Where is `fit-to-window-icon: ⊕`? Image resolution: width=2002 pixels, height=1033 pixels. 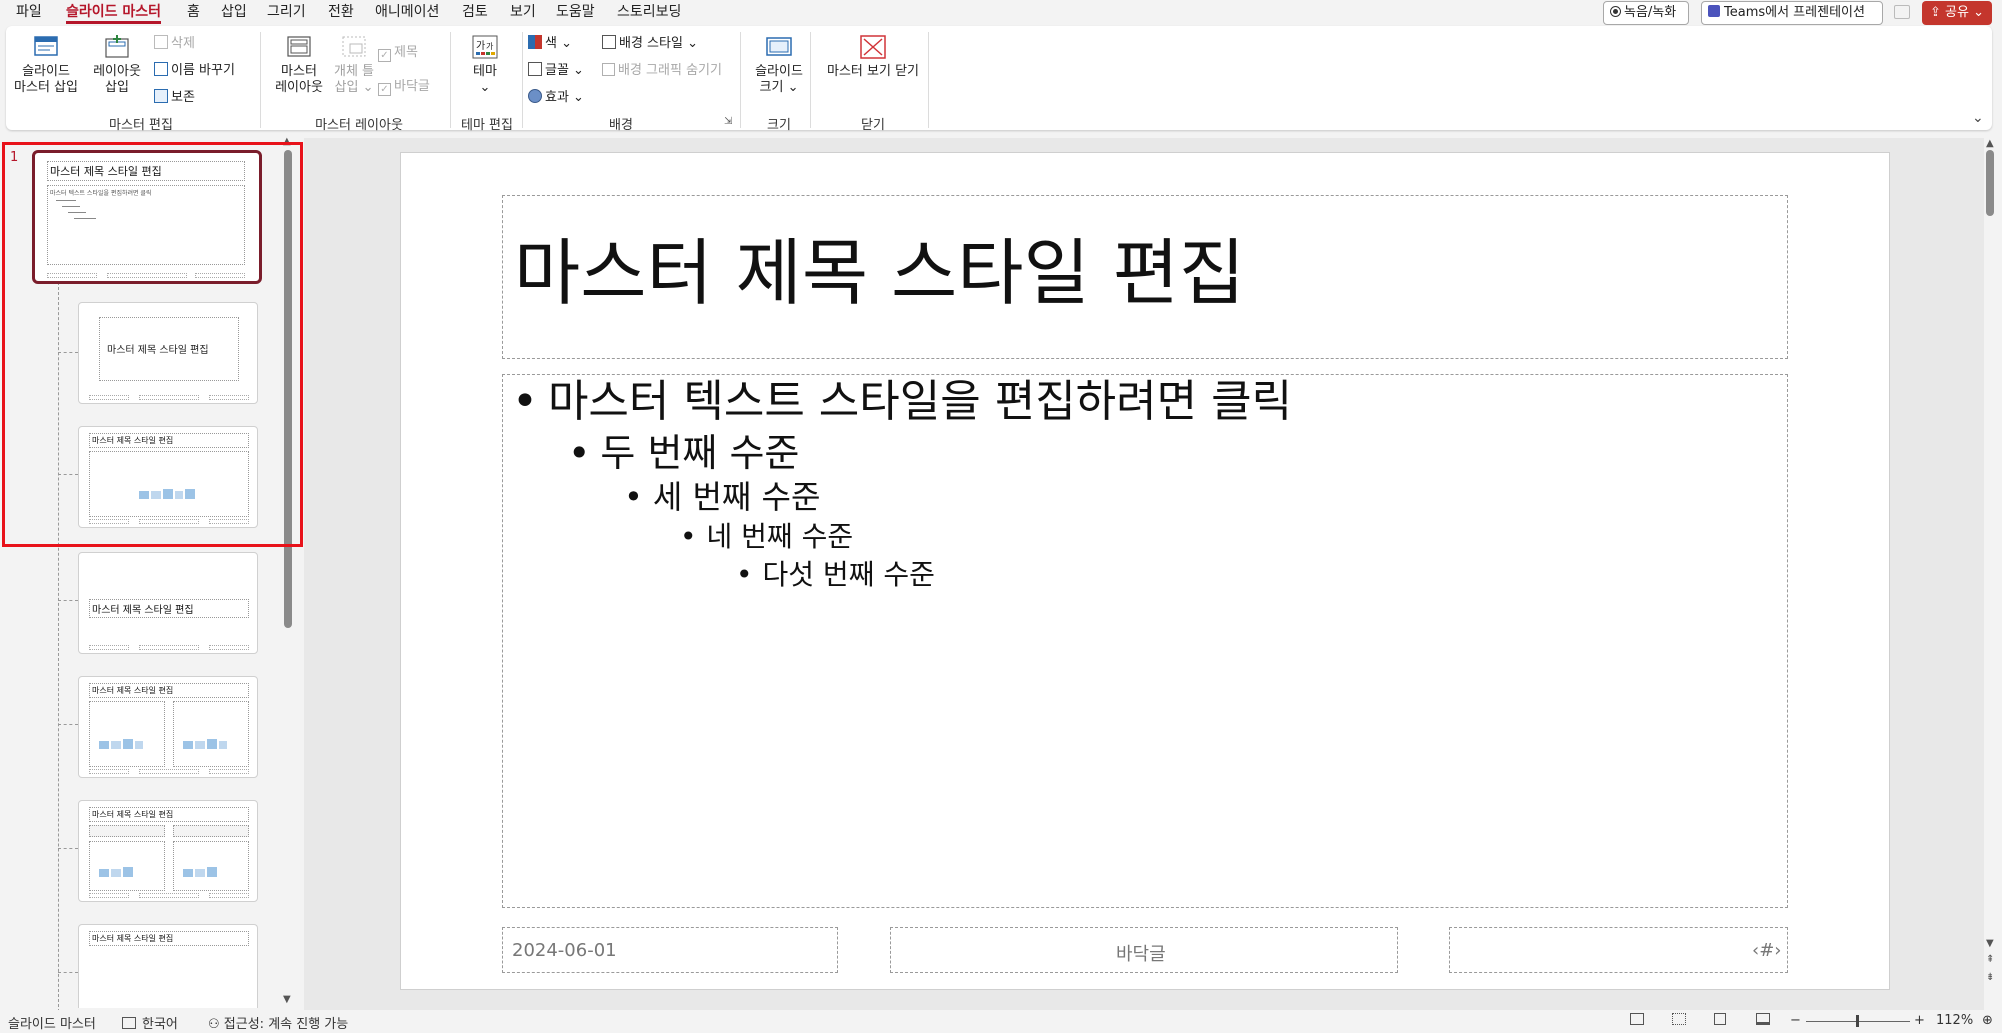
fit-to-window-icon: ⊕ is located at coordinates (1987, 1020).